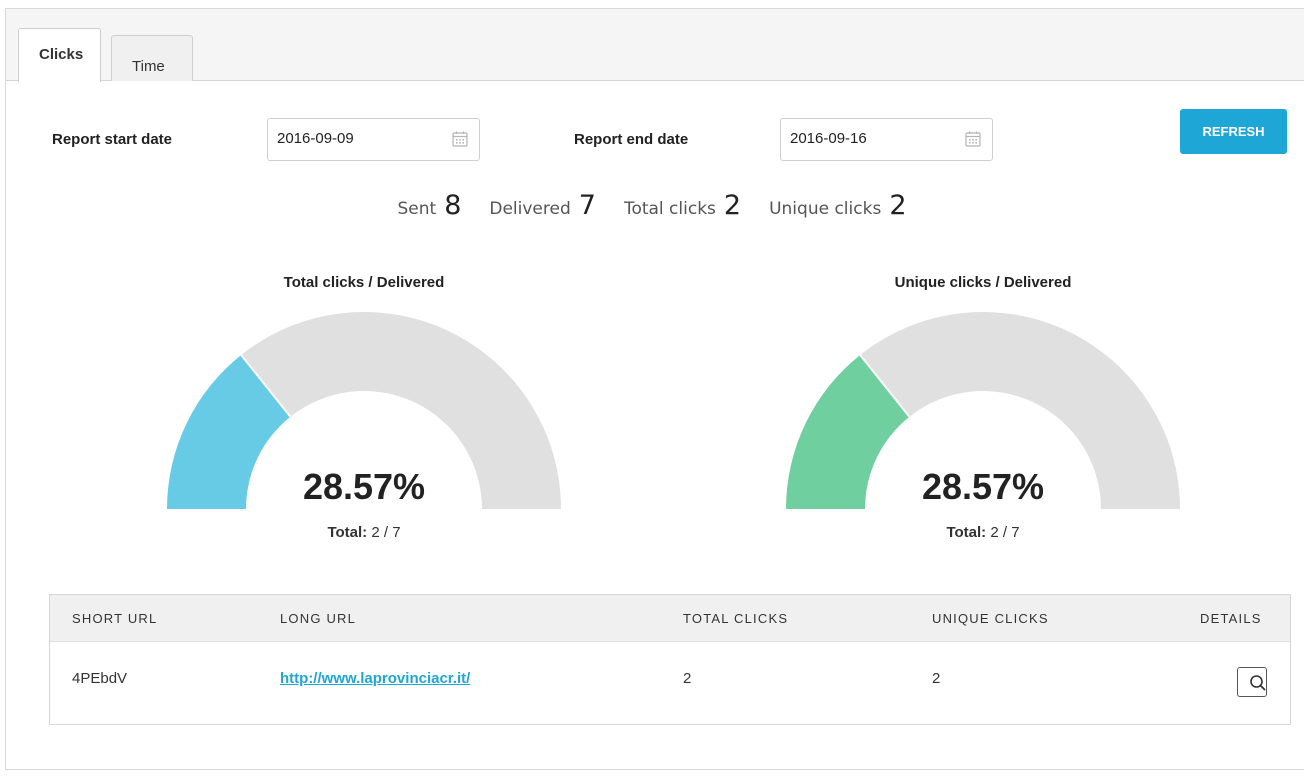 The height and width of the screenshot is (778, 1304). What do you see at coordinates (936, 678) in the screenshot?
I see `unique-clicks-cell: 2` at bounding box center [936, 678].